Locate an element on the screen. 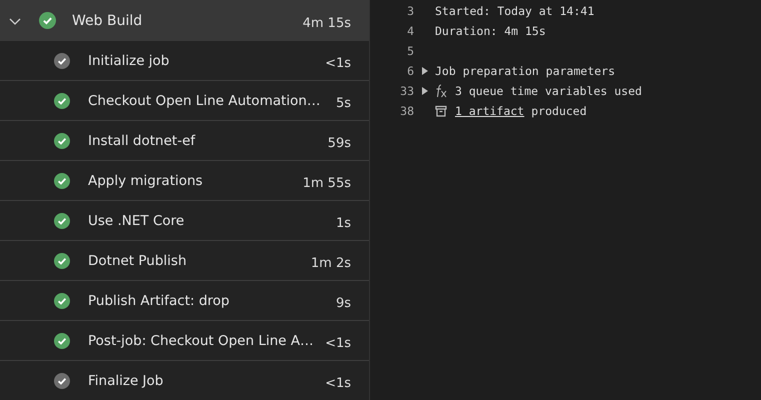 This screenshot has height=400, width=761. log-text: Started: Today at 14:41 is located at coordinates (514, 11).